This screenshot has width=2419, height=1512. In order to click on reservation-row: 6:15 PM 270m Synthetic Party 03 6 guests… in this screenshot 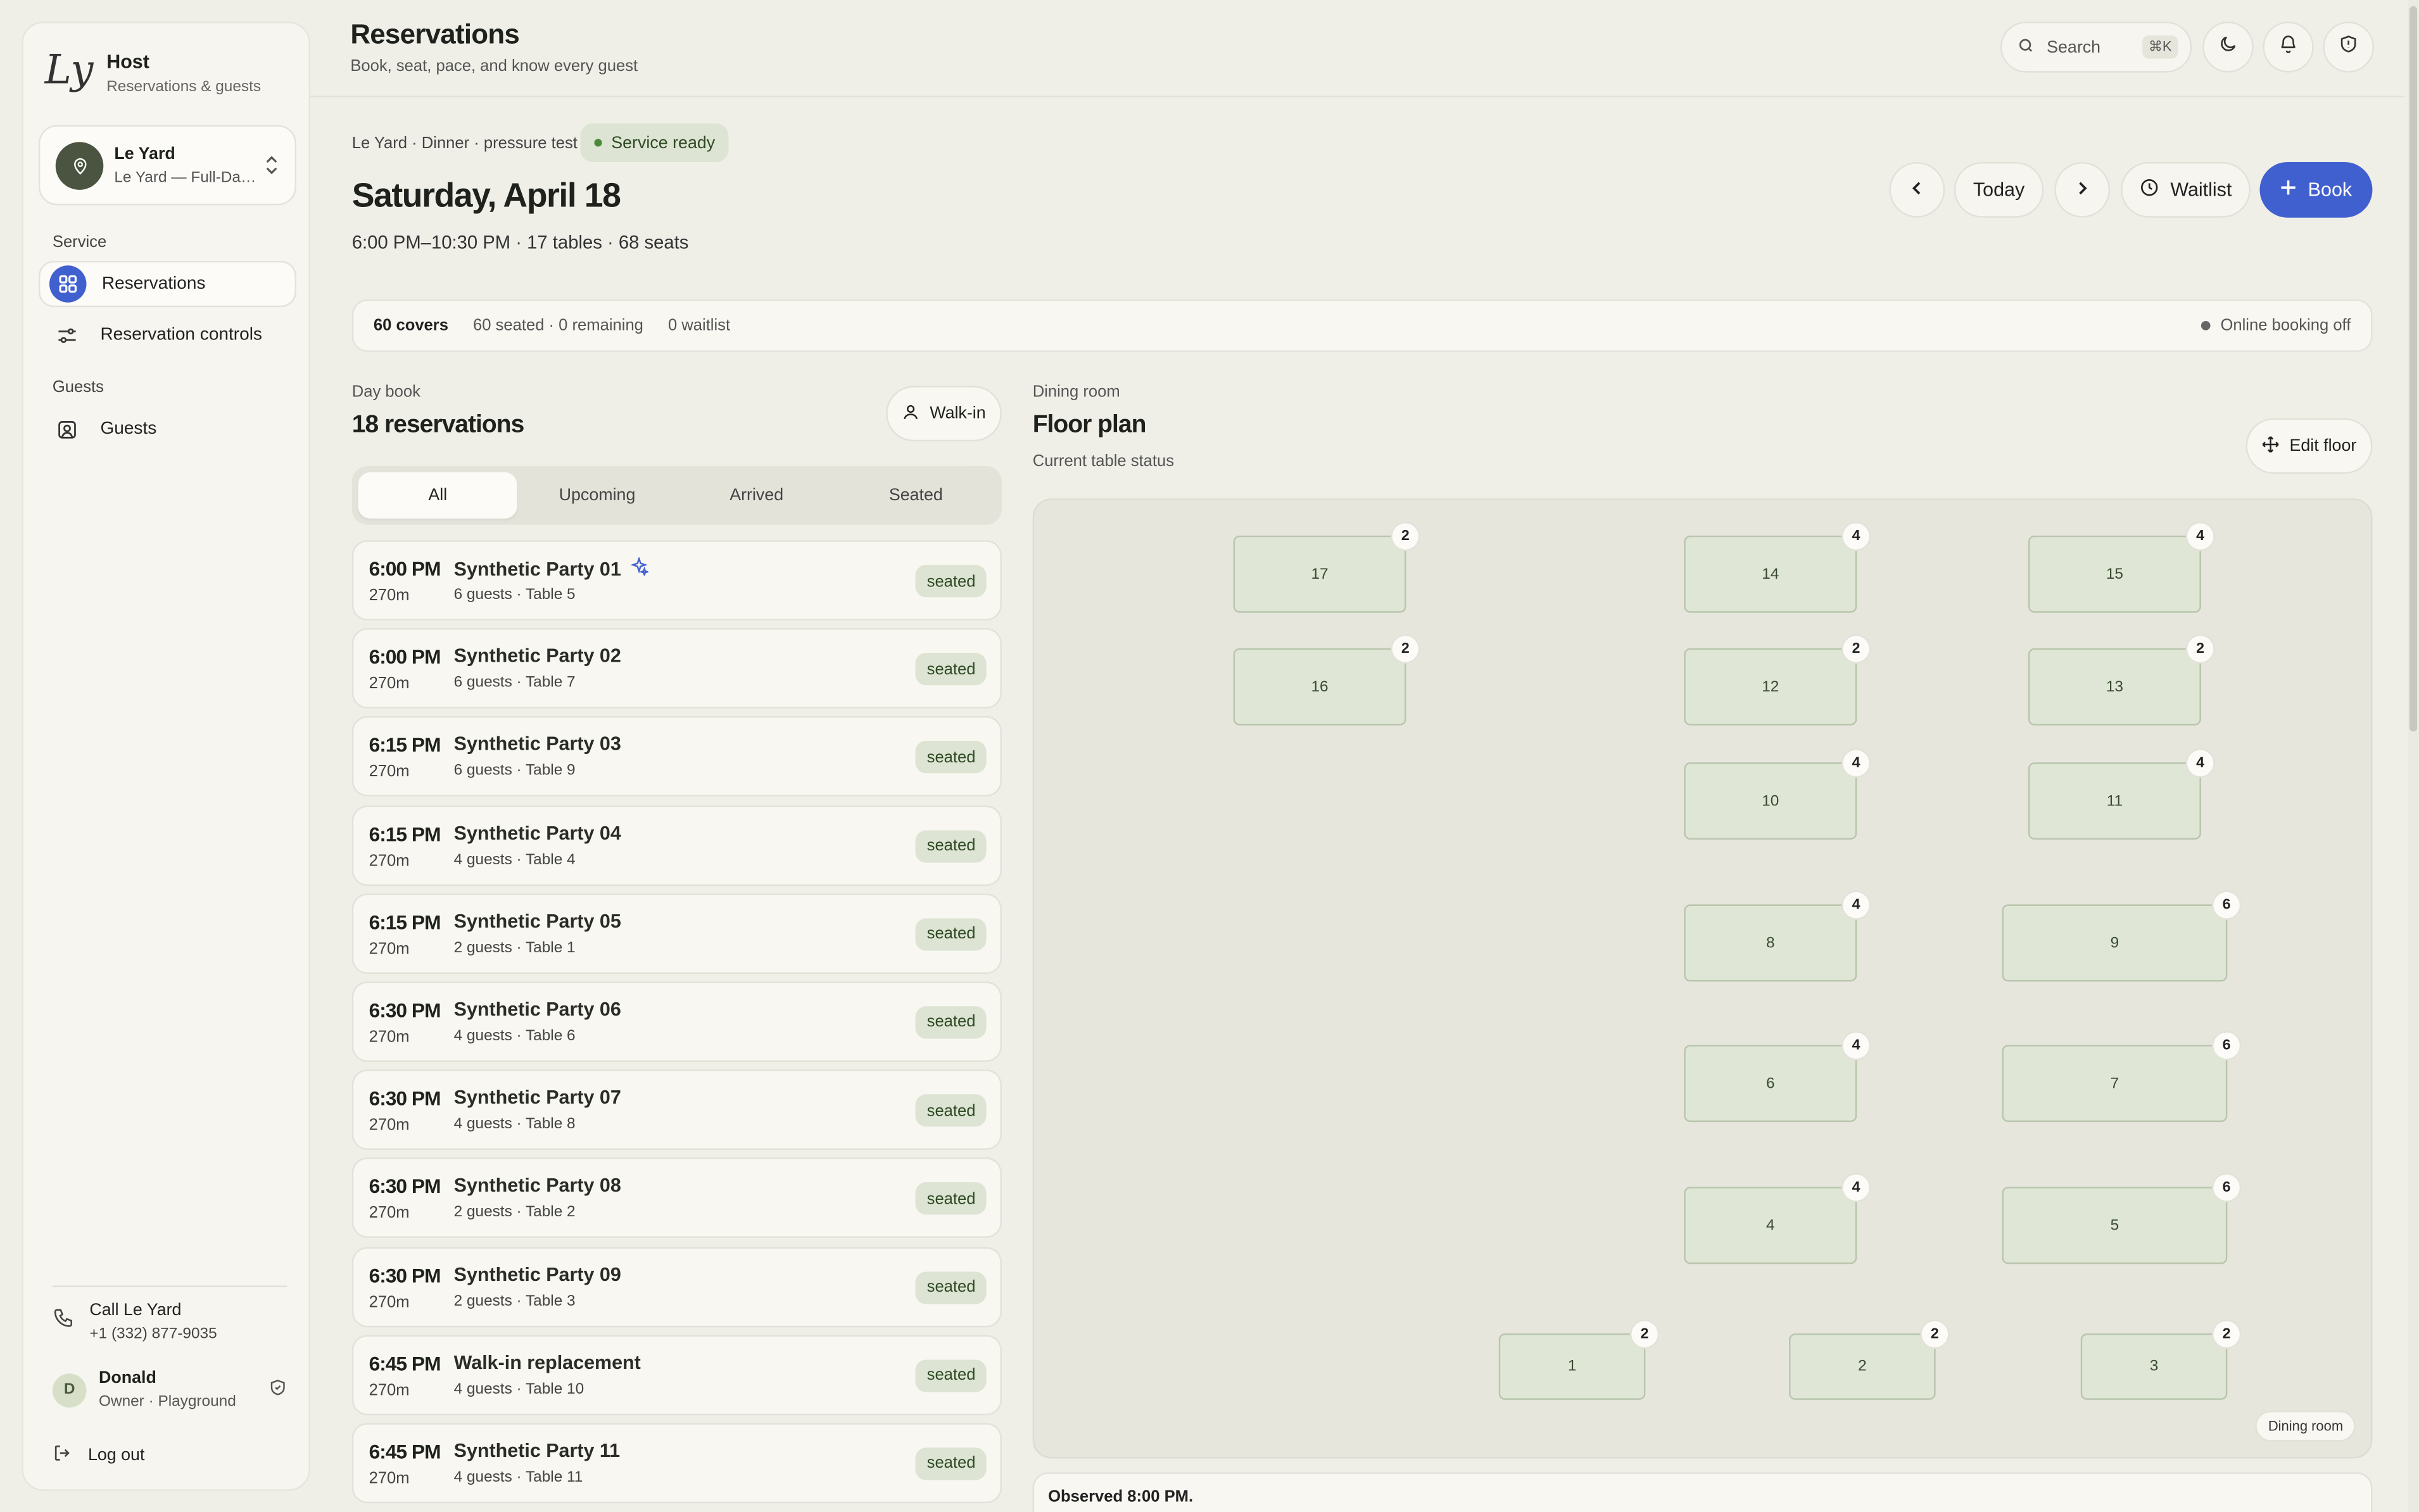, I will do `click(676, 756)`.